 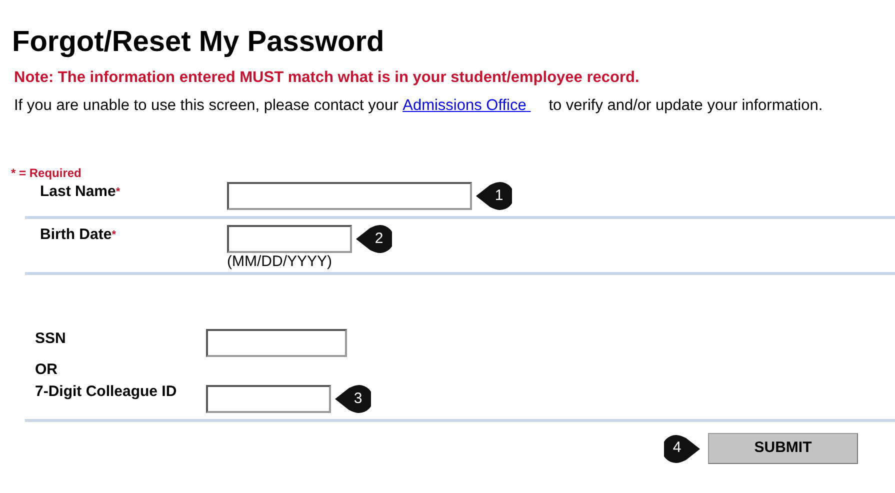 I want to click on submit-button: SUBMIT, so click(x=783, y=448).